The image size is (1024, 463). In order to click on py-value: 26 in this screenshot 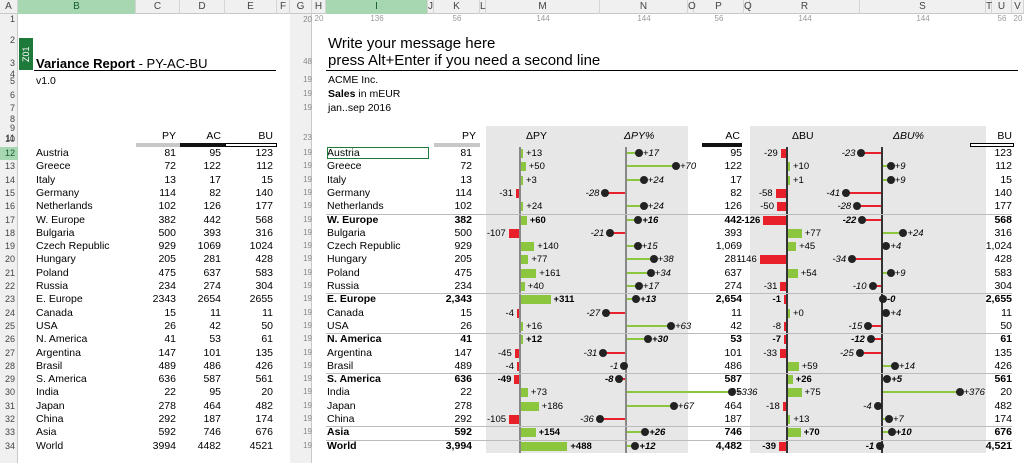, I will do `click(466, 325)`.